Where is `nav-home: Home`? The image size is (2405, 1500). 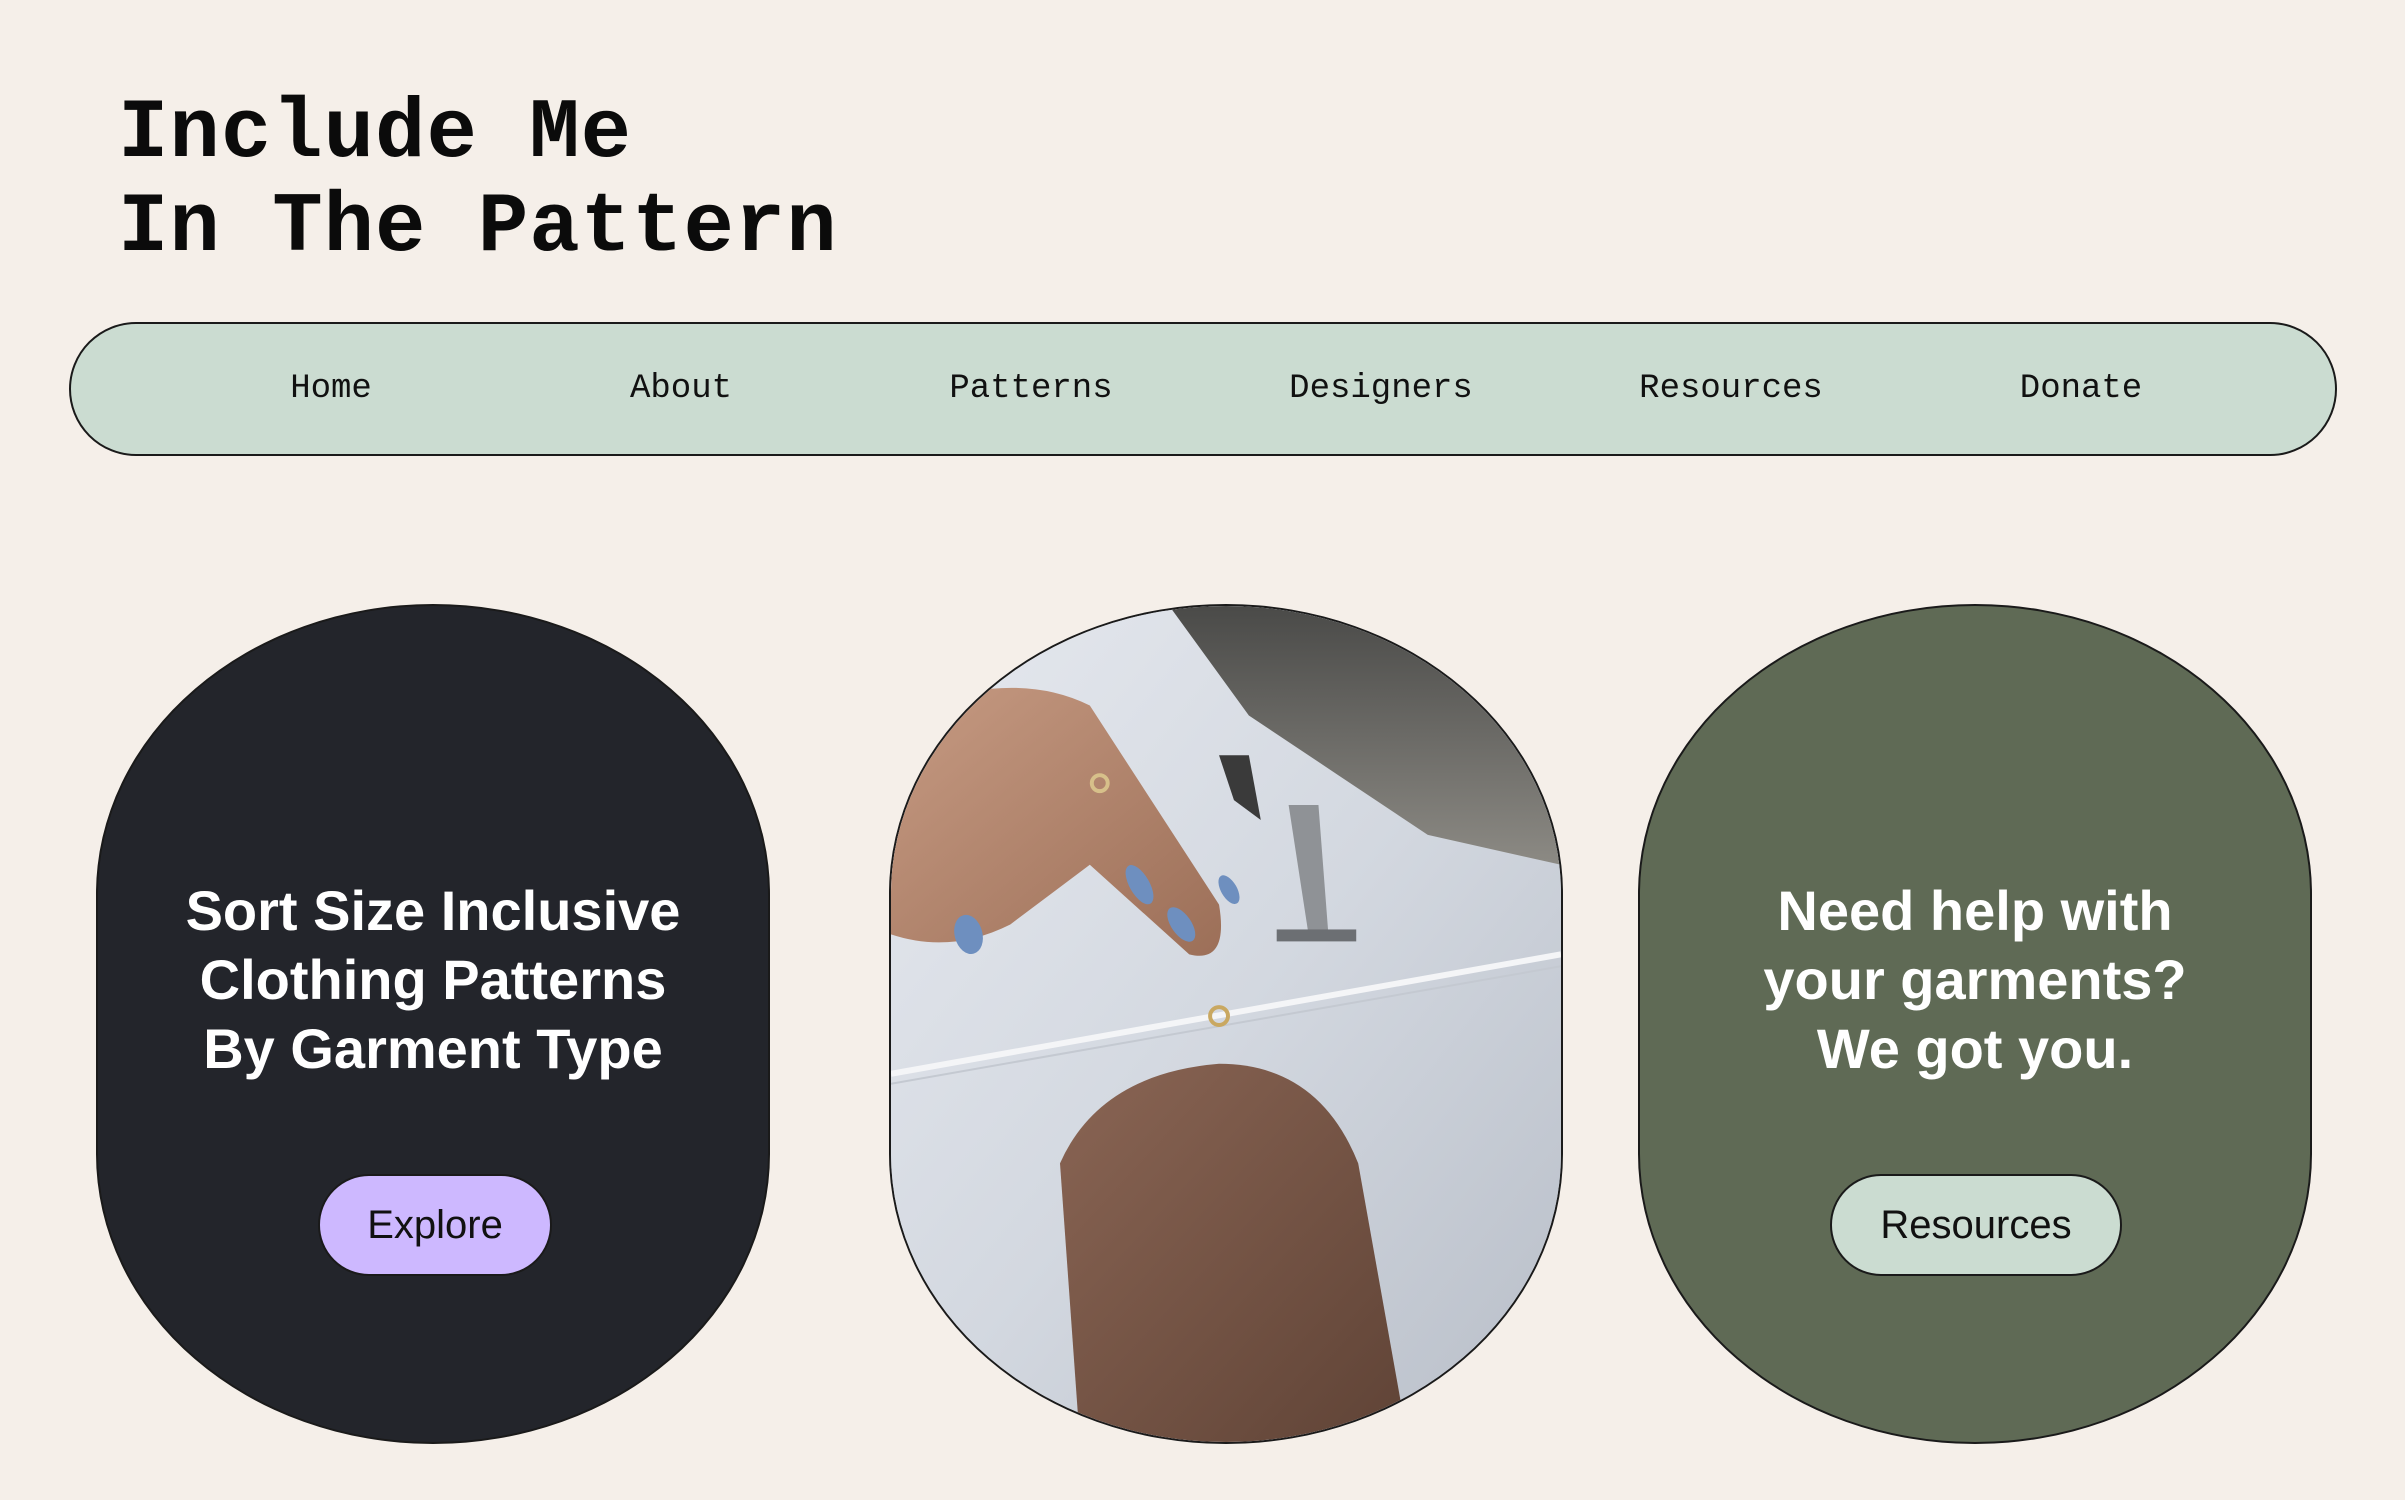
nav-home: Home is located at coordinates (331, 389).